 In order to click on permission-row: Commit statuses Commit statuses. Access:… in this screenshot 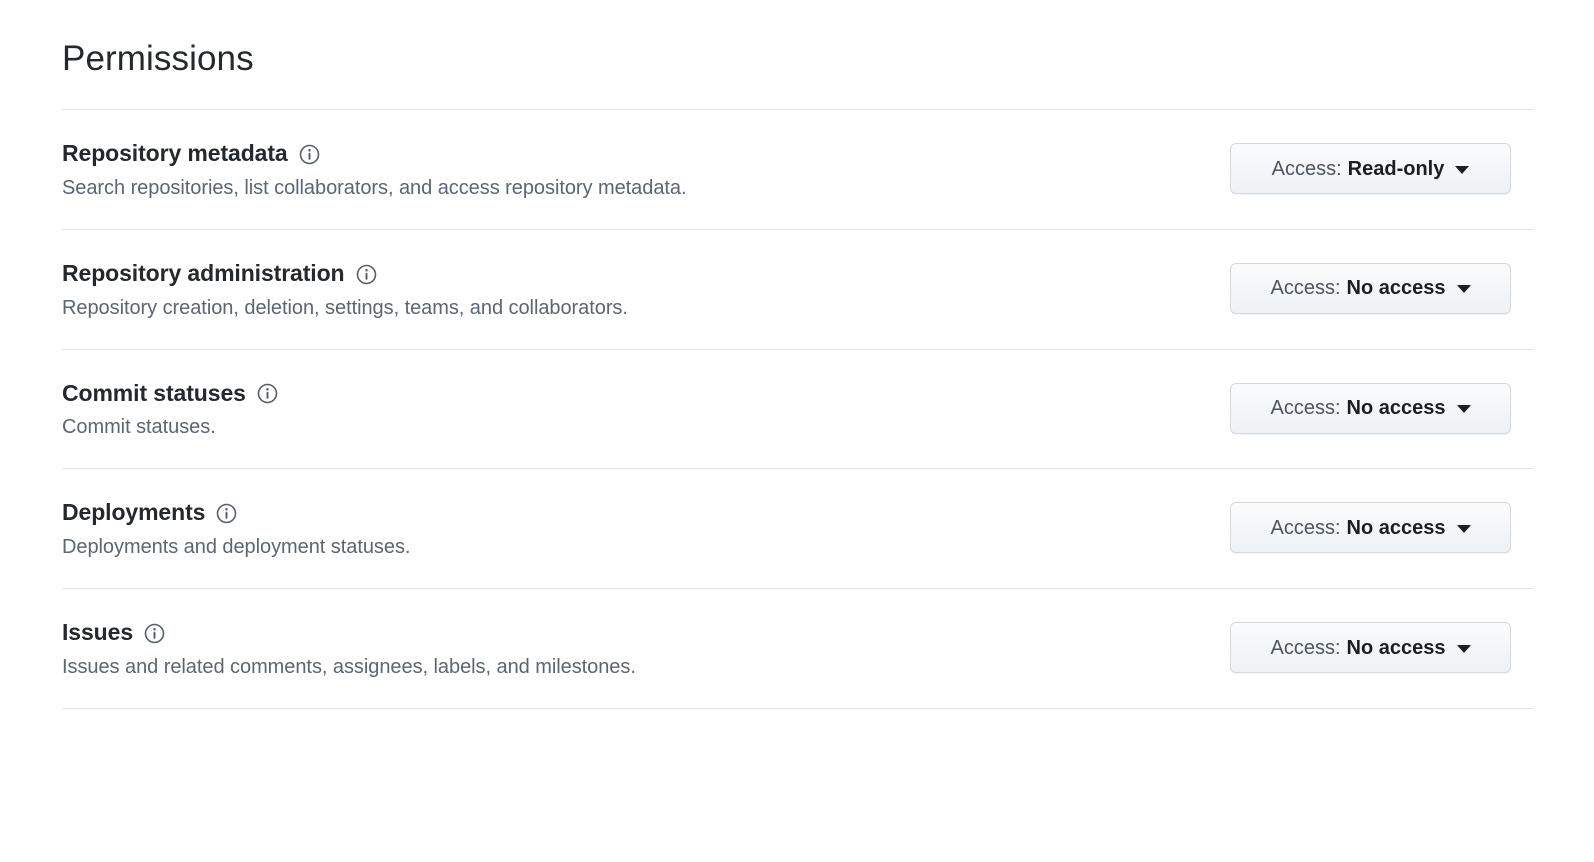, I will do `click(798, 409)`.